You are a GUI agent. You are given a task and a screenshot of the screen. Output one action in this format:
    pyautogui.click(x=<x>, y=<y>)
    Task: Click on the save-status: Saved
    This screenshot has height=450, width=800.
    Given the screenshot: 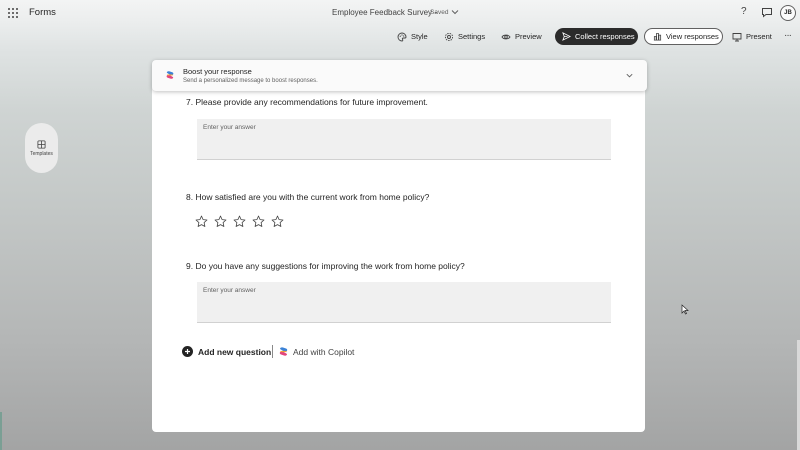 What is the action you would take?
    pyautogui.click(x=439, y=12)
    